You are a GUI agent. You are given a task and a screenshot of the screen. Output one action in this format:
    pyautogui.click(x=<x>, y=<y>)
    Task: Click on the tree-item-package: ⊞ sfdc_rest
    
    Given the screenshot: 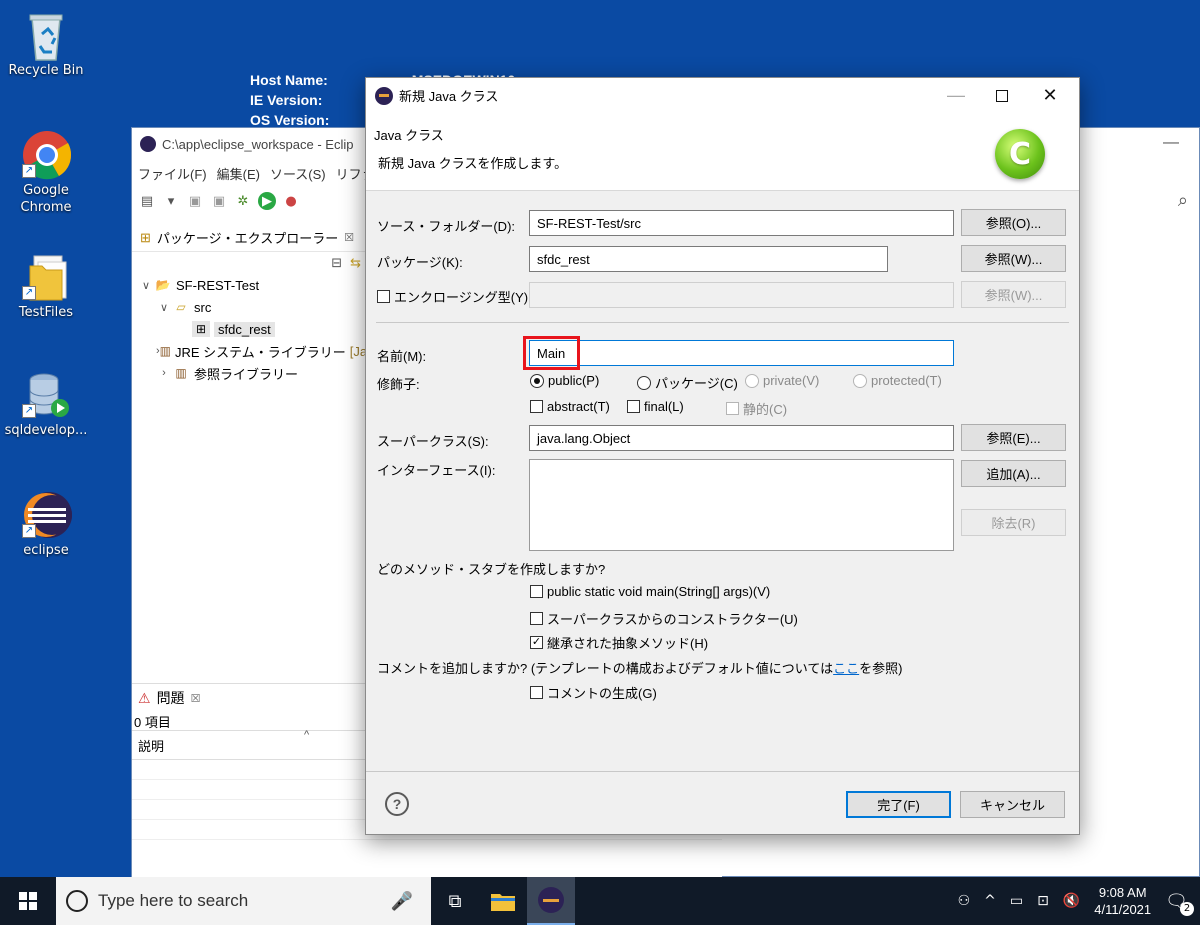 What is the action you would take?
    pyautogui.click(x=250, y=329)
    